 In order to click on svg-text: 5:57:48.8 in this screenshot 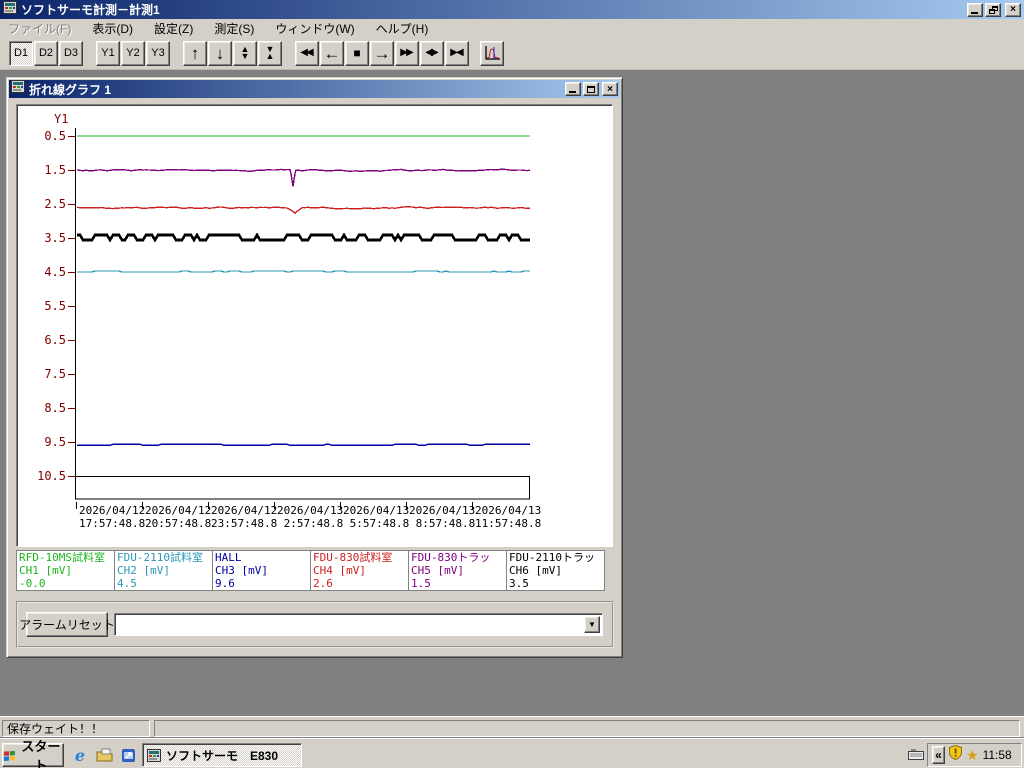, I will do `click(376, 523)`.